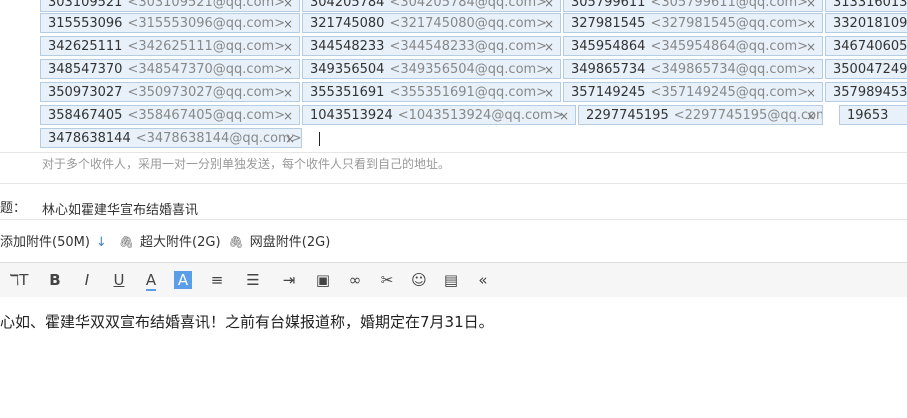  I want to click on recipient-number: 1043513924, so click(351, 115).